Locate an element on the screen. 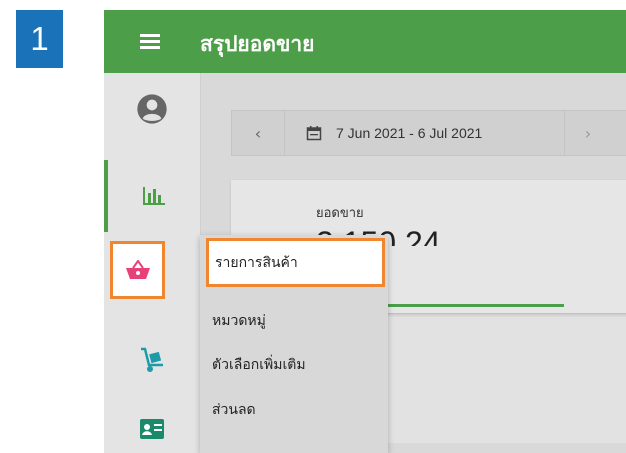  bar-chart-icon is located at coordinates (154, 196).